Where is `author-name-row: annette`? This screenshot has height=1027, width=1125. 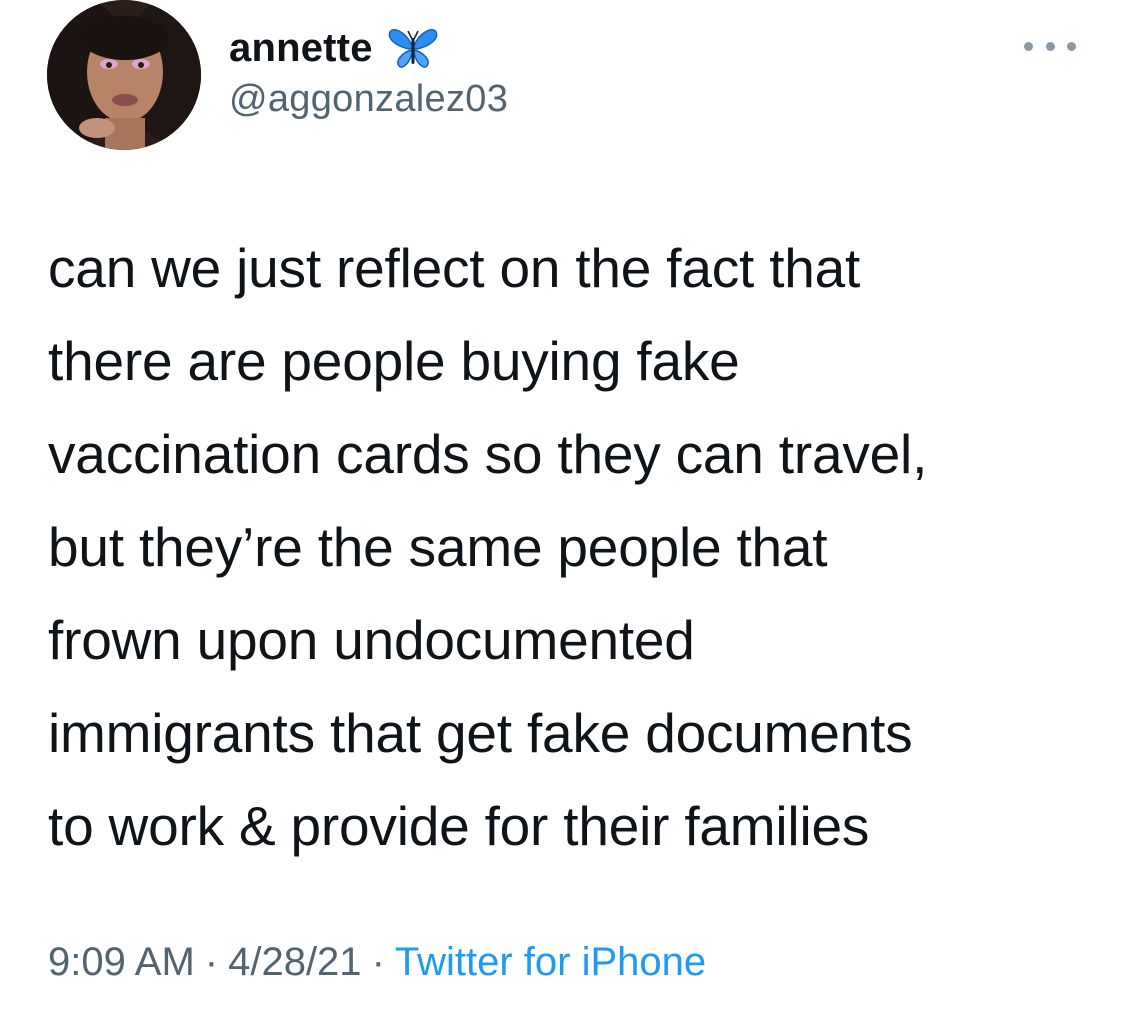
author-name-row: annette is located at coordinates (334, 48).